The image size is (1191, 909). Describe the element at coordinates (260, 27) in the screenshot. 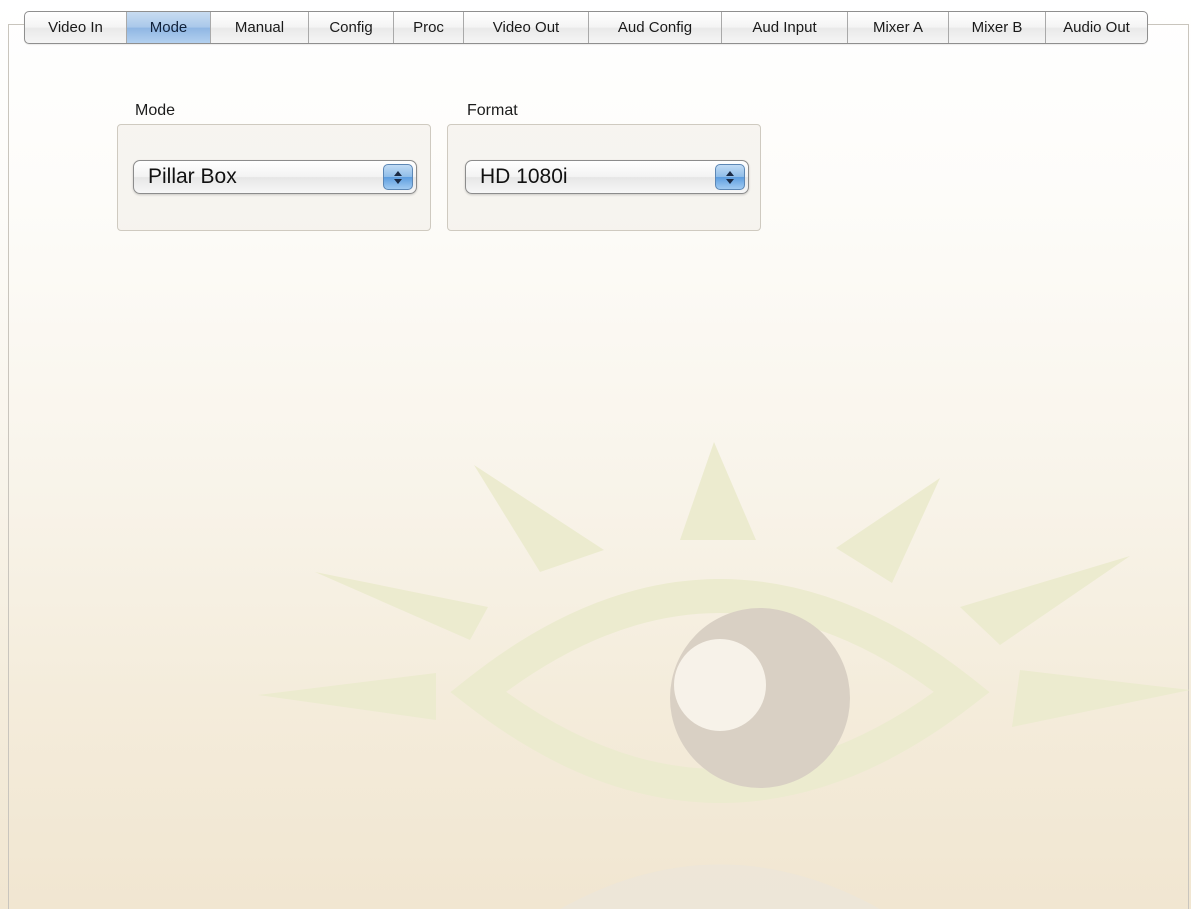

I see `tab-manual: Manual` at that location.